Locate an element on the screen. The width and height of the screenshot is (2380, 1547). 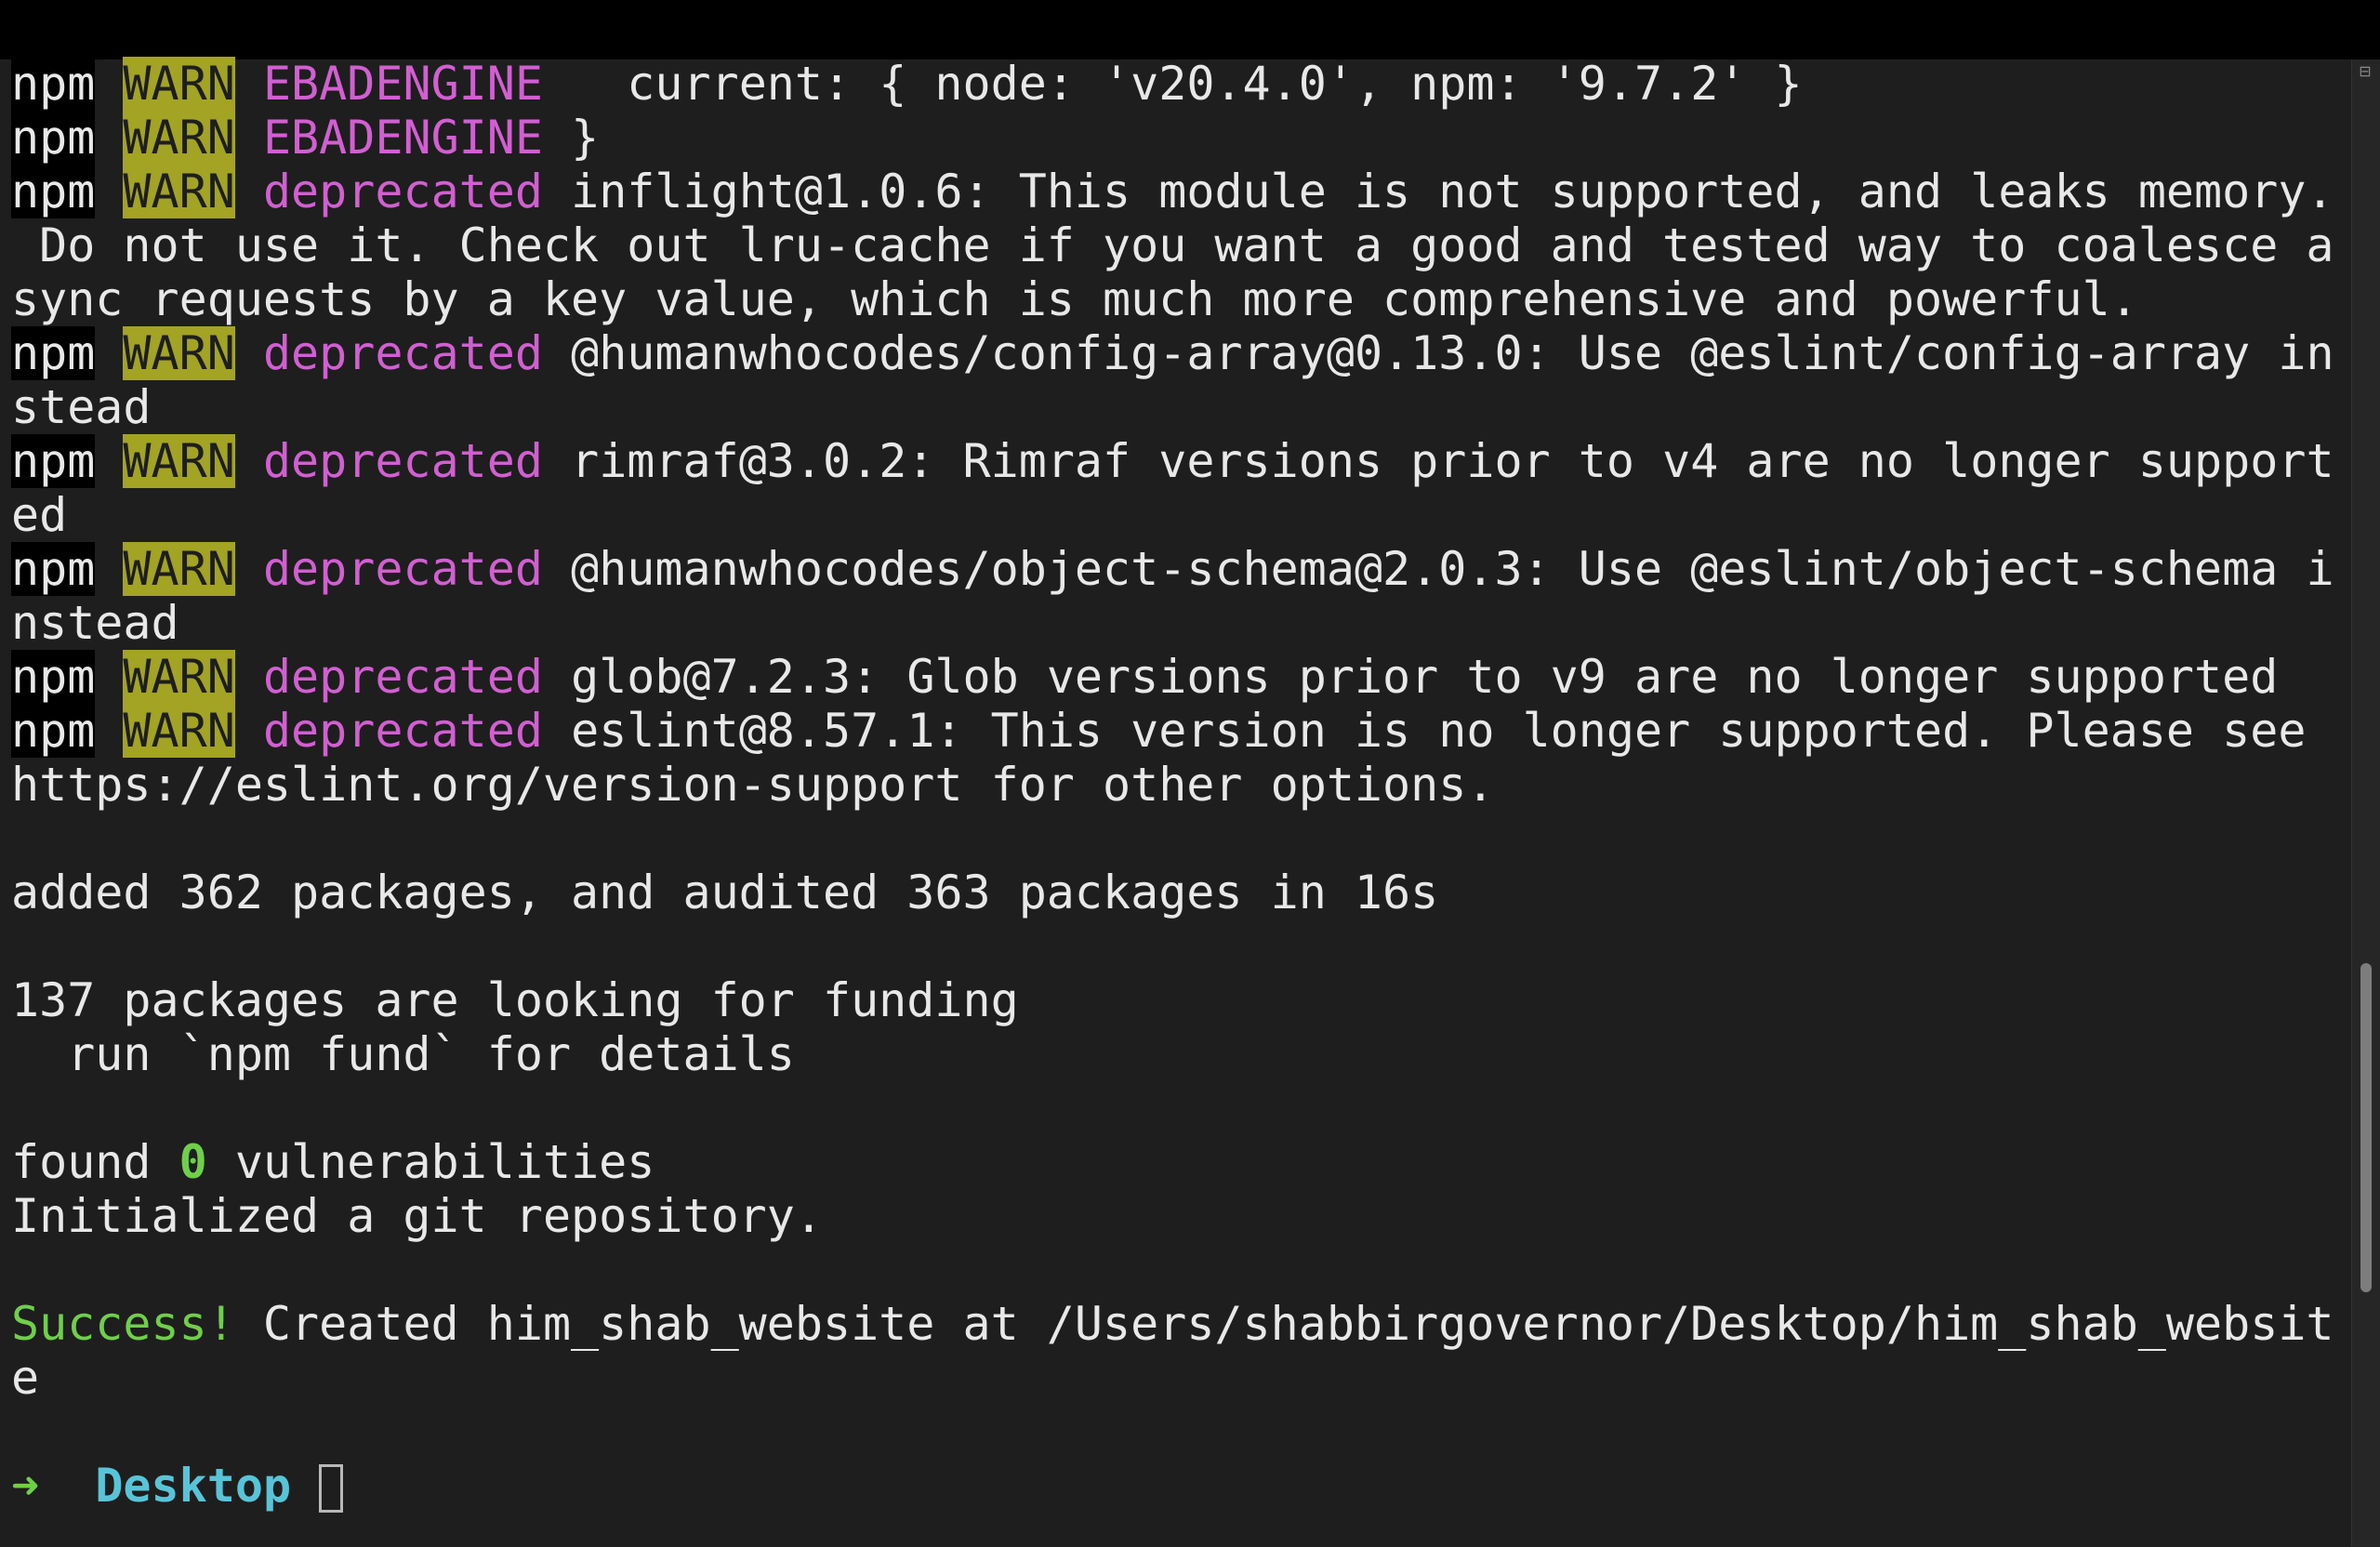
terminal-line: Initialized a git repository. is located at coordinates (1173, 1216).